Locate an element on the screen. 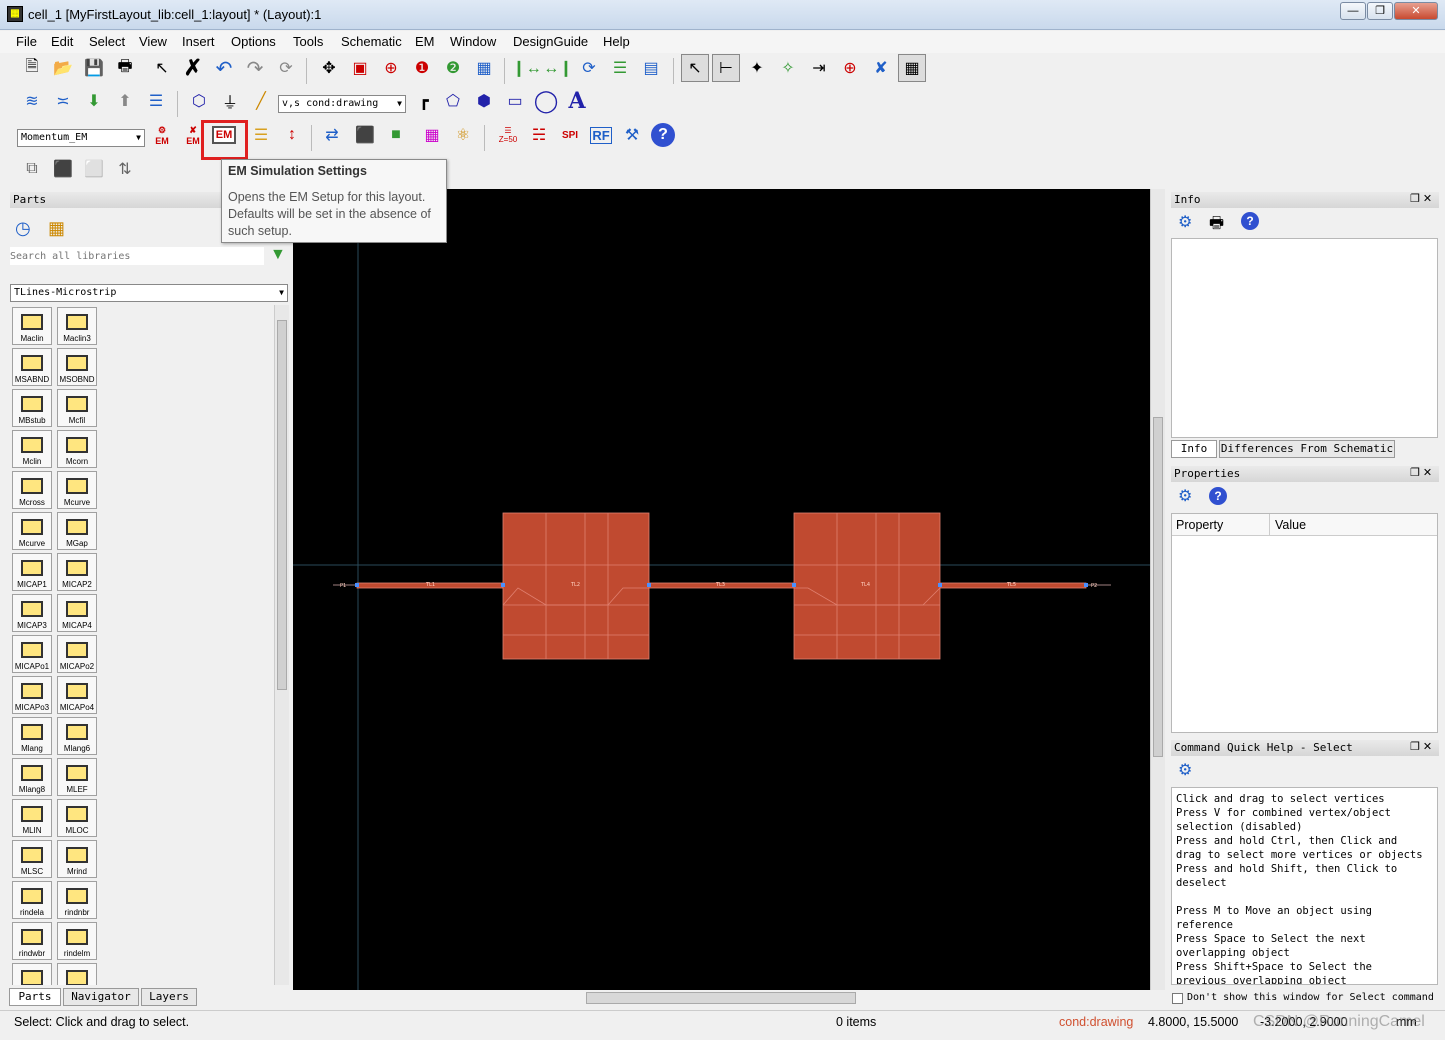 The height and width of the screenshot is (1040, 1445). trace-icon: ╱ is located at coordinates (261, 101).